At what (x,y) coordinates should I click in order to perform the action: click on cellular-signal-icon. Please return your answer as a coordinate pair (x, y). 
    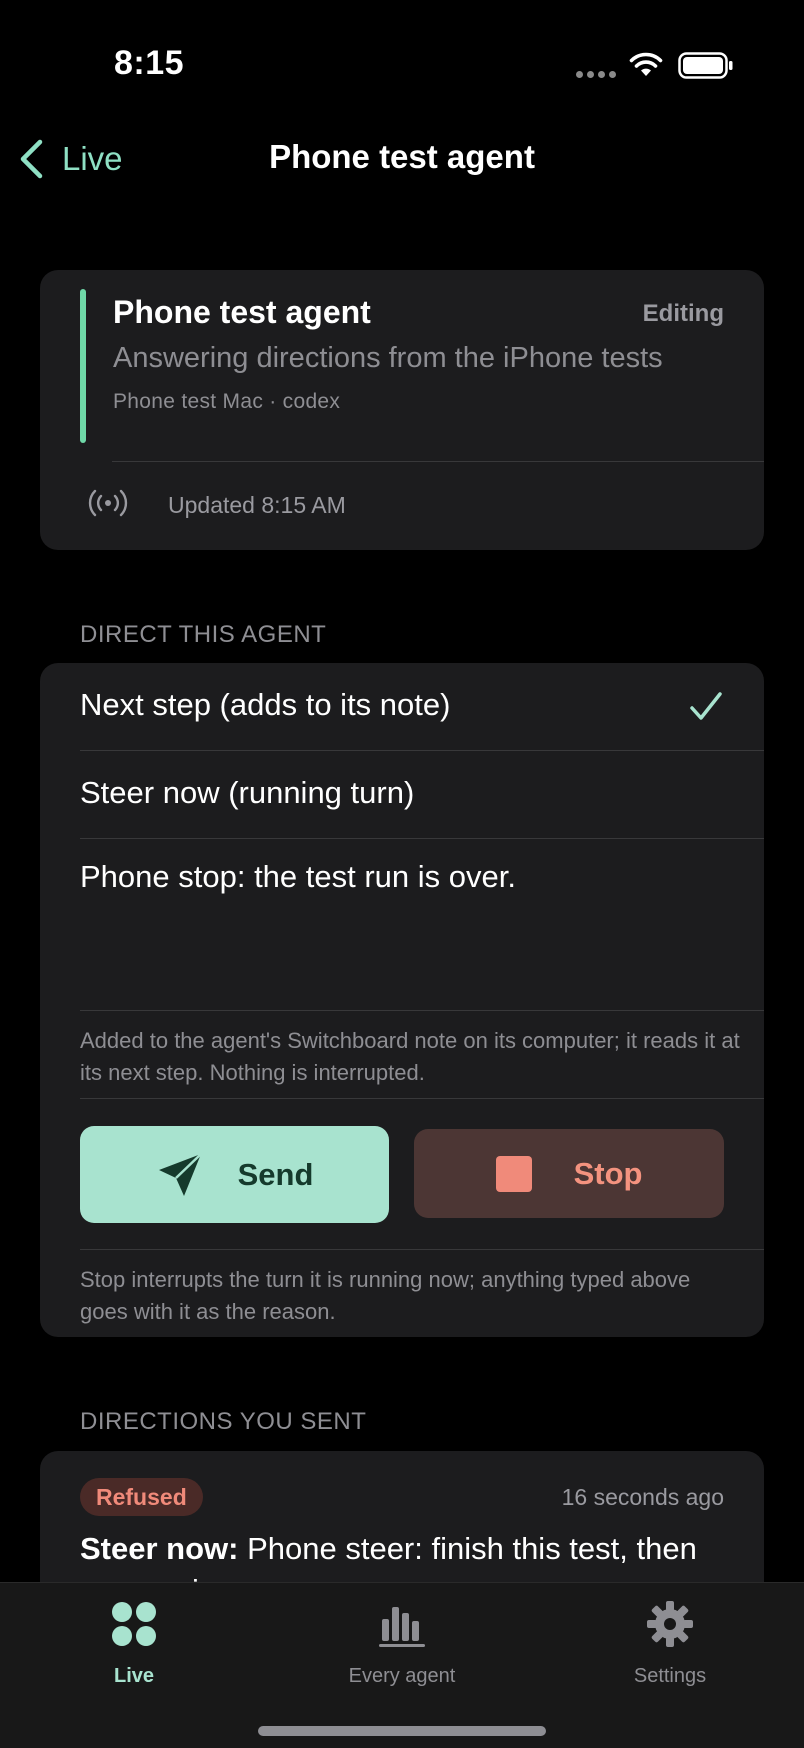
    Looking at the image, I should click on (596, 75).